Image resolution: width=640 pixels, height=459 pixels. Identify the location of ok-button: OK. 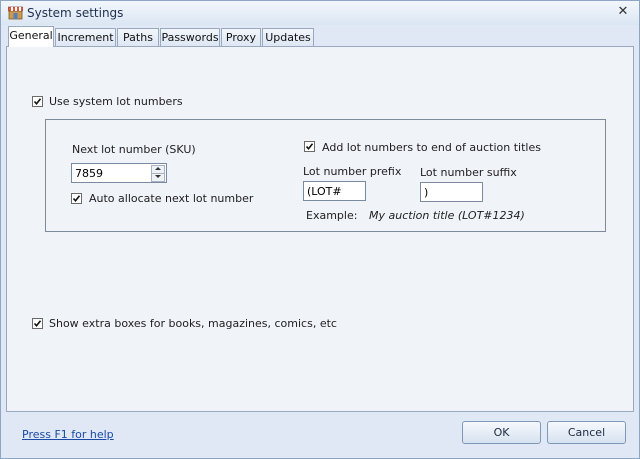
(501, 432).